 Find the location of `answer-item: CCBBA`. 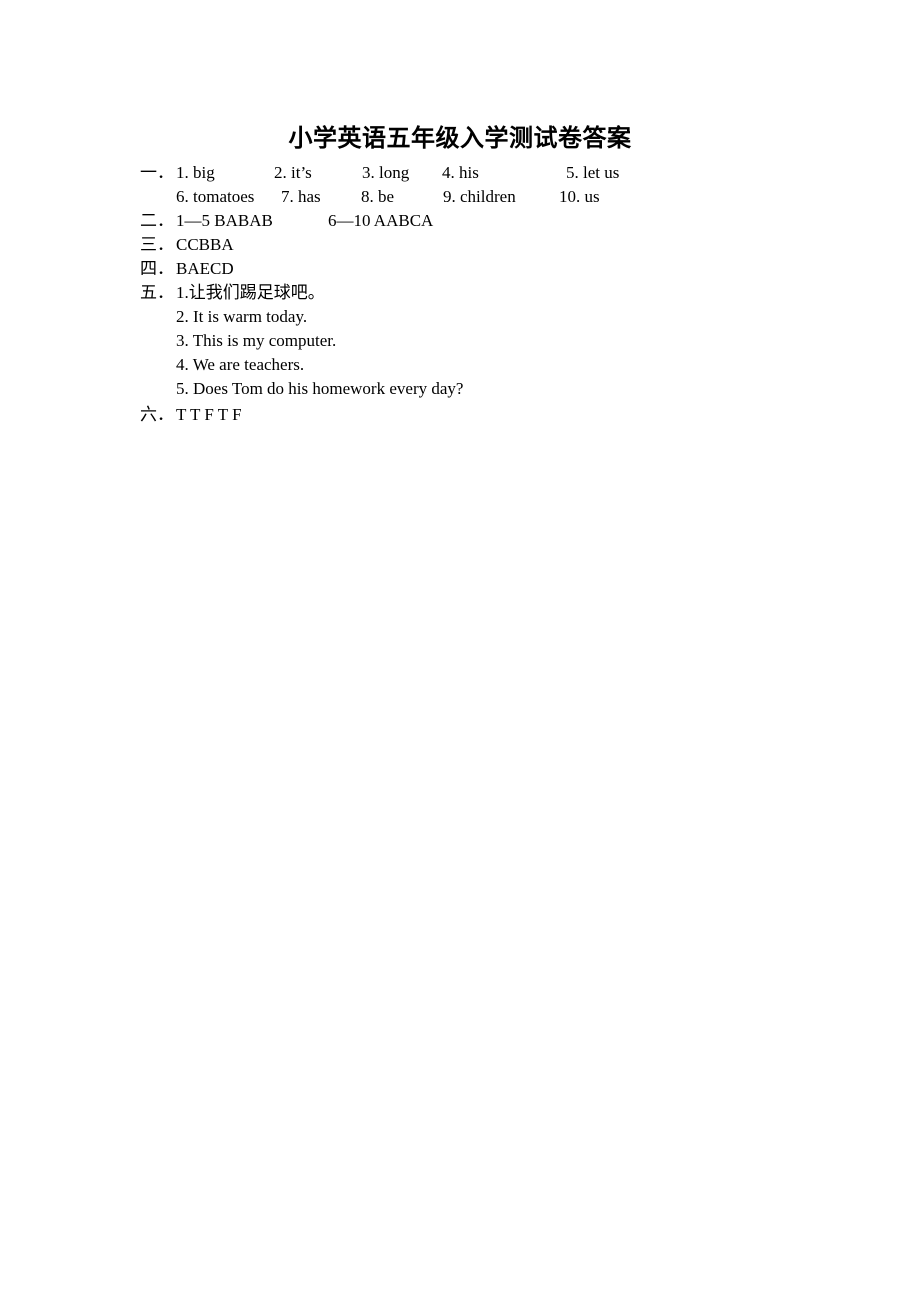

answer-item: CCBBA is located at coordinates (205, 244).